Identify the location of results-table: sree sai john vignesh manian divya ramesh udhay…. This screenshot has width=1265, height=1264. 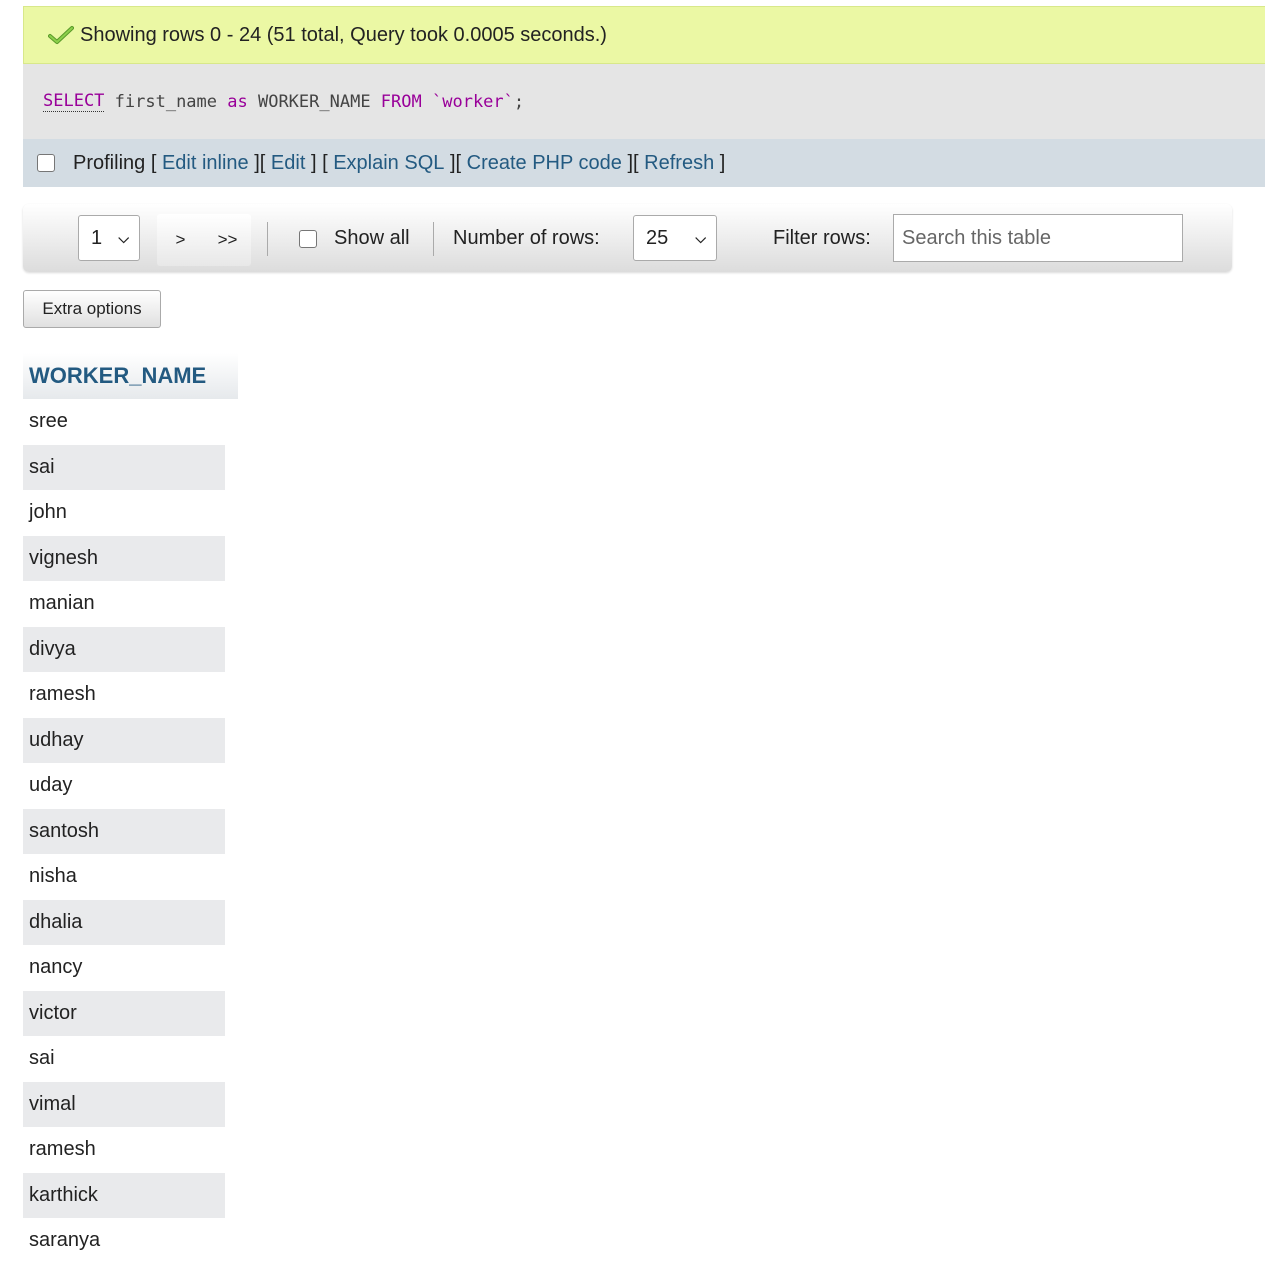
(124, 831).